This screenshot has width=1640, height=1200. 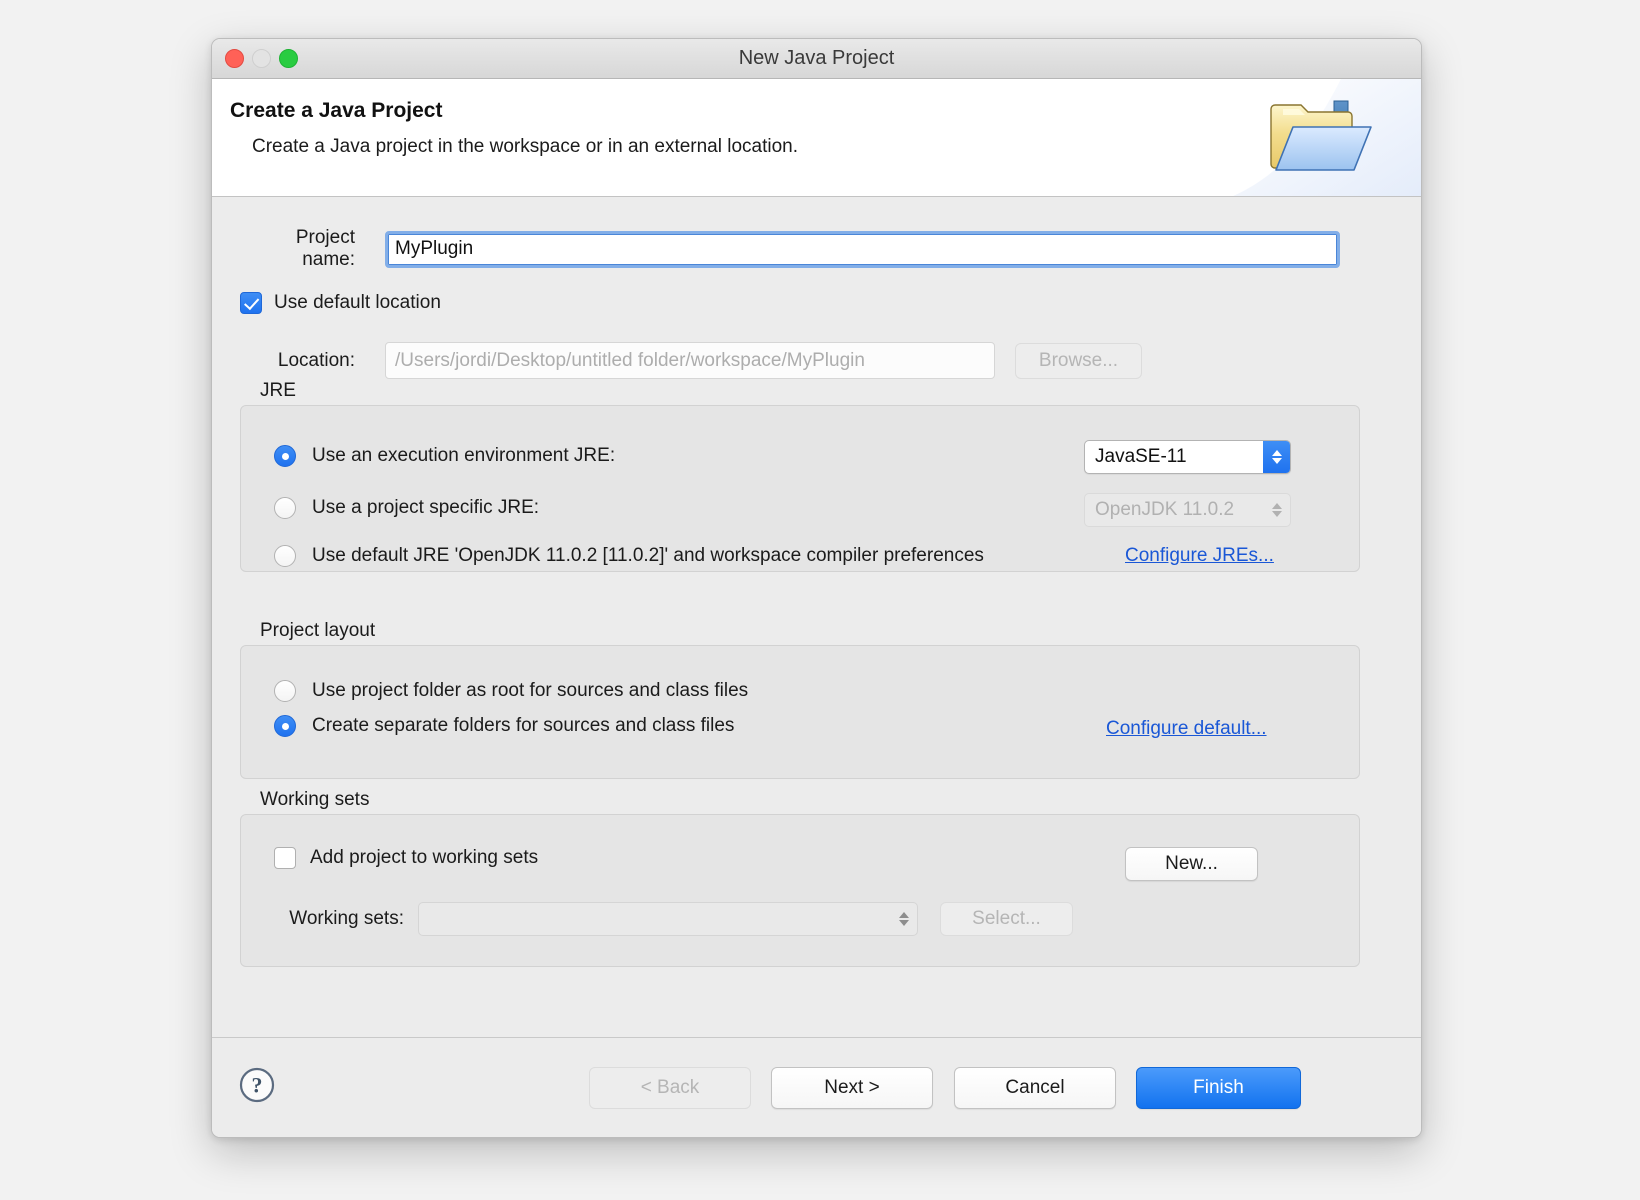 I want to click on working-sets-stepper-icon, so click(x=903, y=919).